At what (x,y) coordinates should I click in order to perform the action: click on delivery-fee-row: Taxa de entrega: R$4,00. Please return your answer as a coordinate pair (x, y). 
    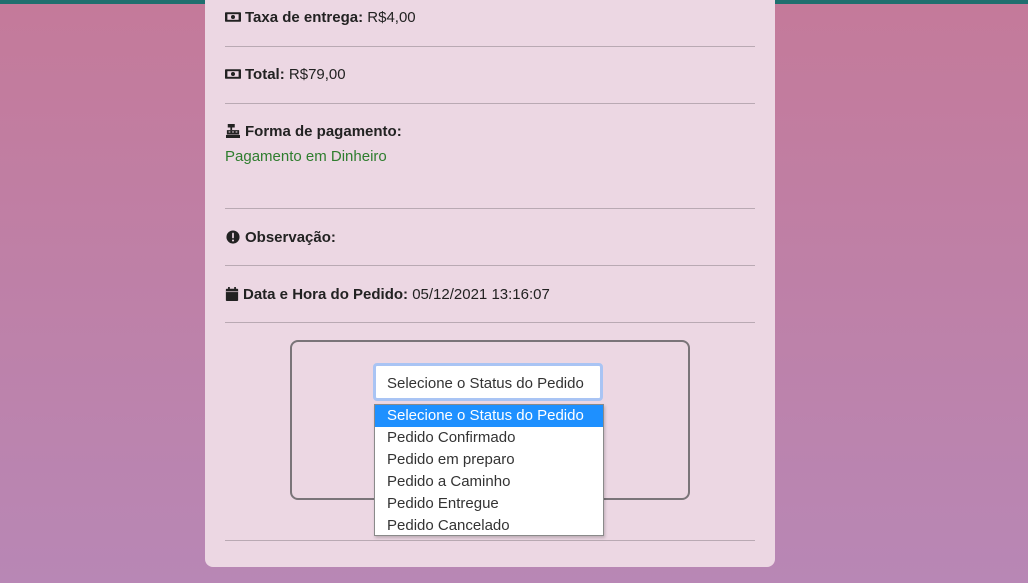
    Looking at the image, I should click on (490, 17).